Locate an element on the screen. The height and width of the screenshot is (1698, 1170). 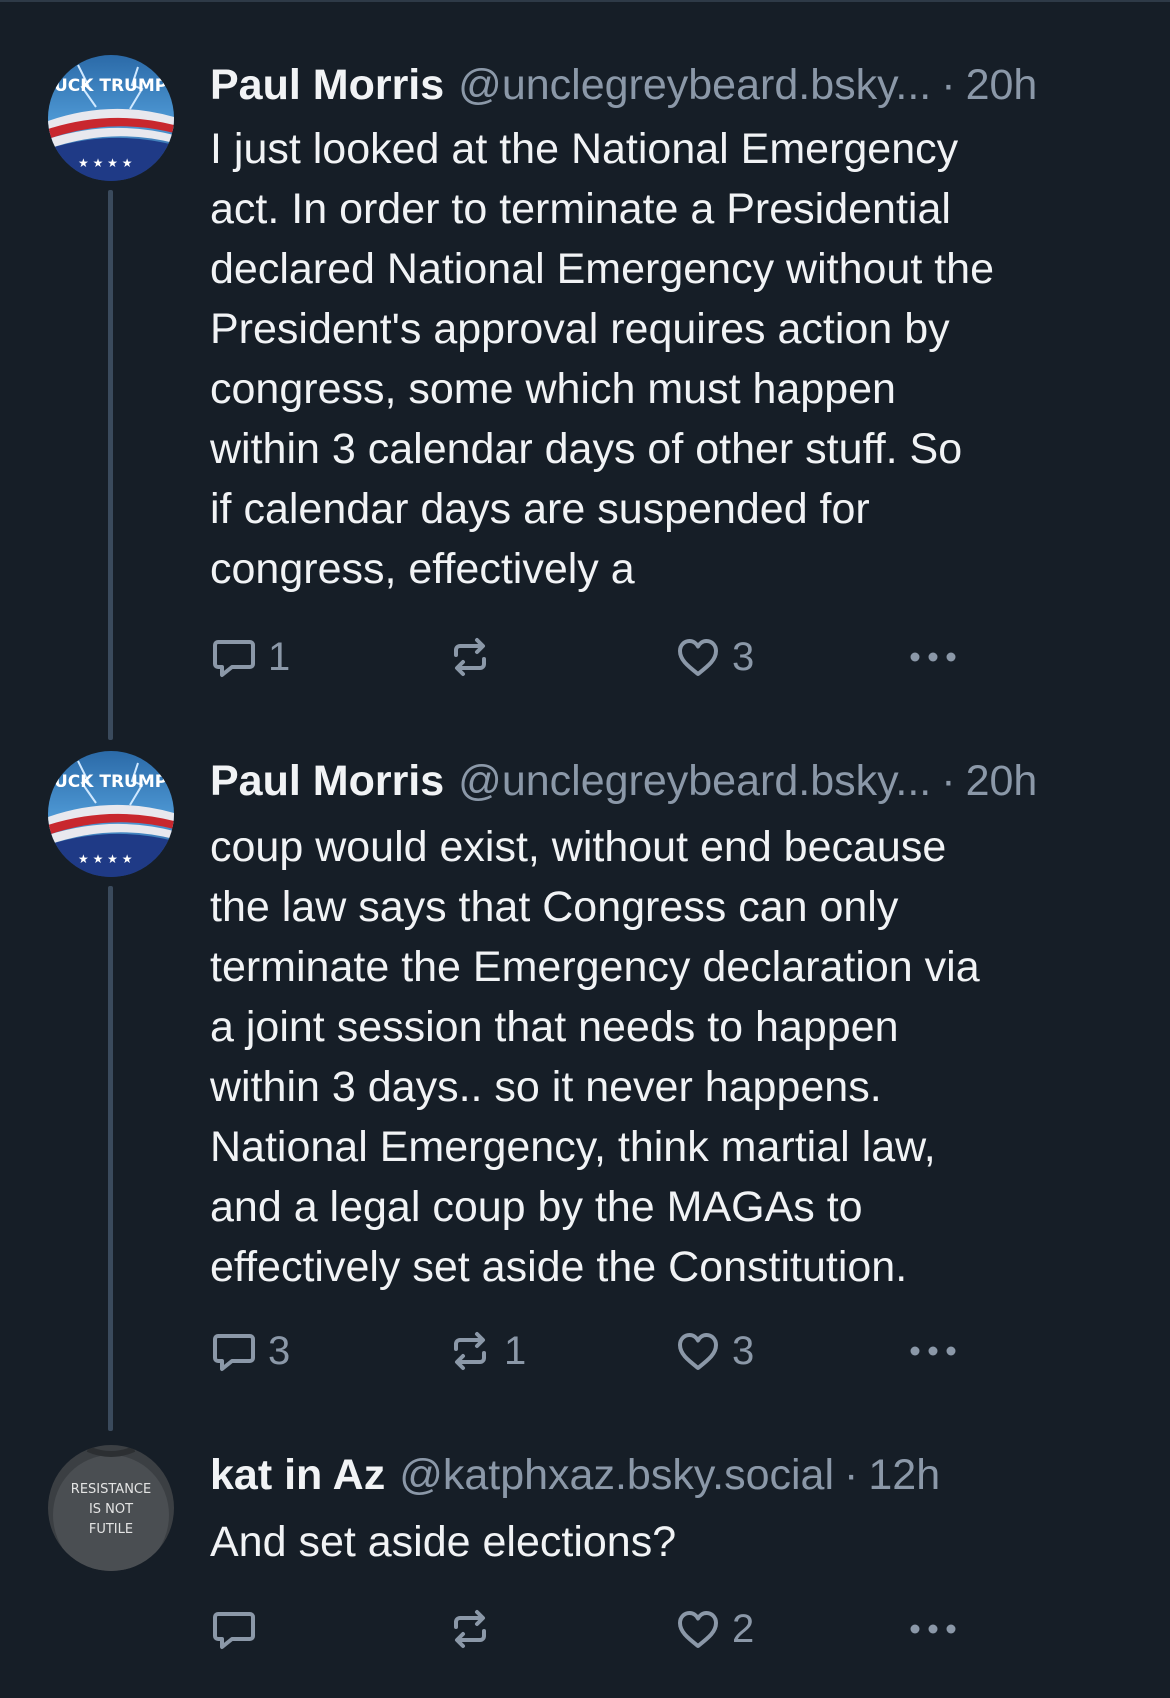
post-header: kat in Az @katphxaz.bsky.social · 12h is located at coordinates (575, 1475).